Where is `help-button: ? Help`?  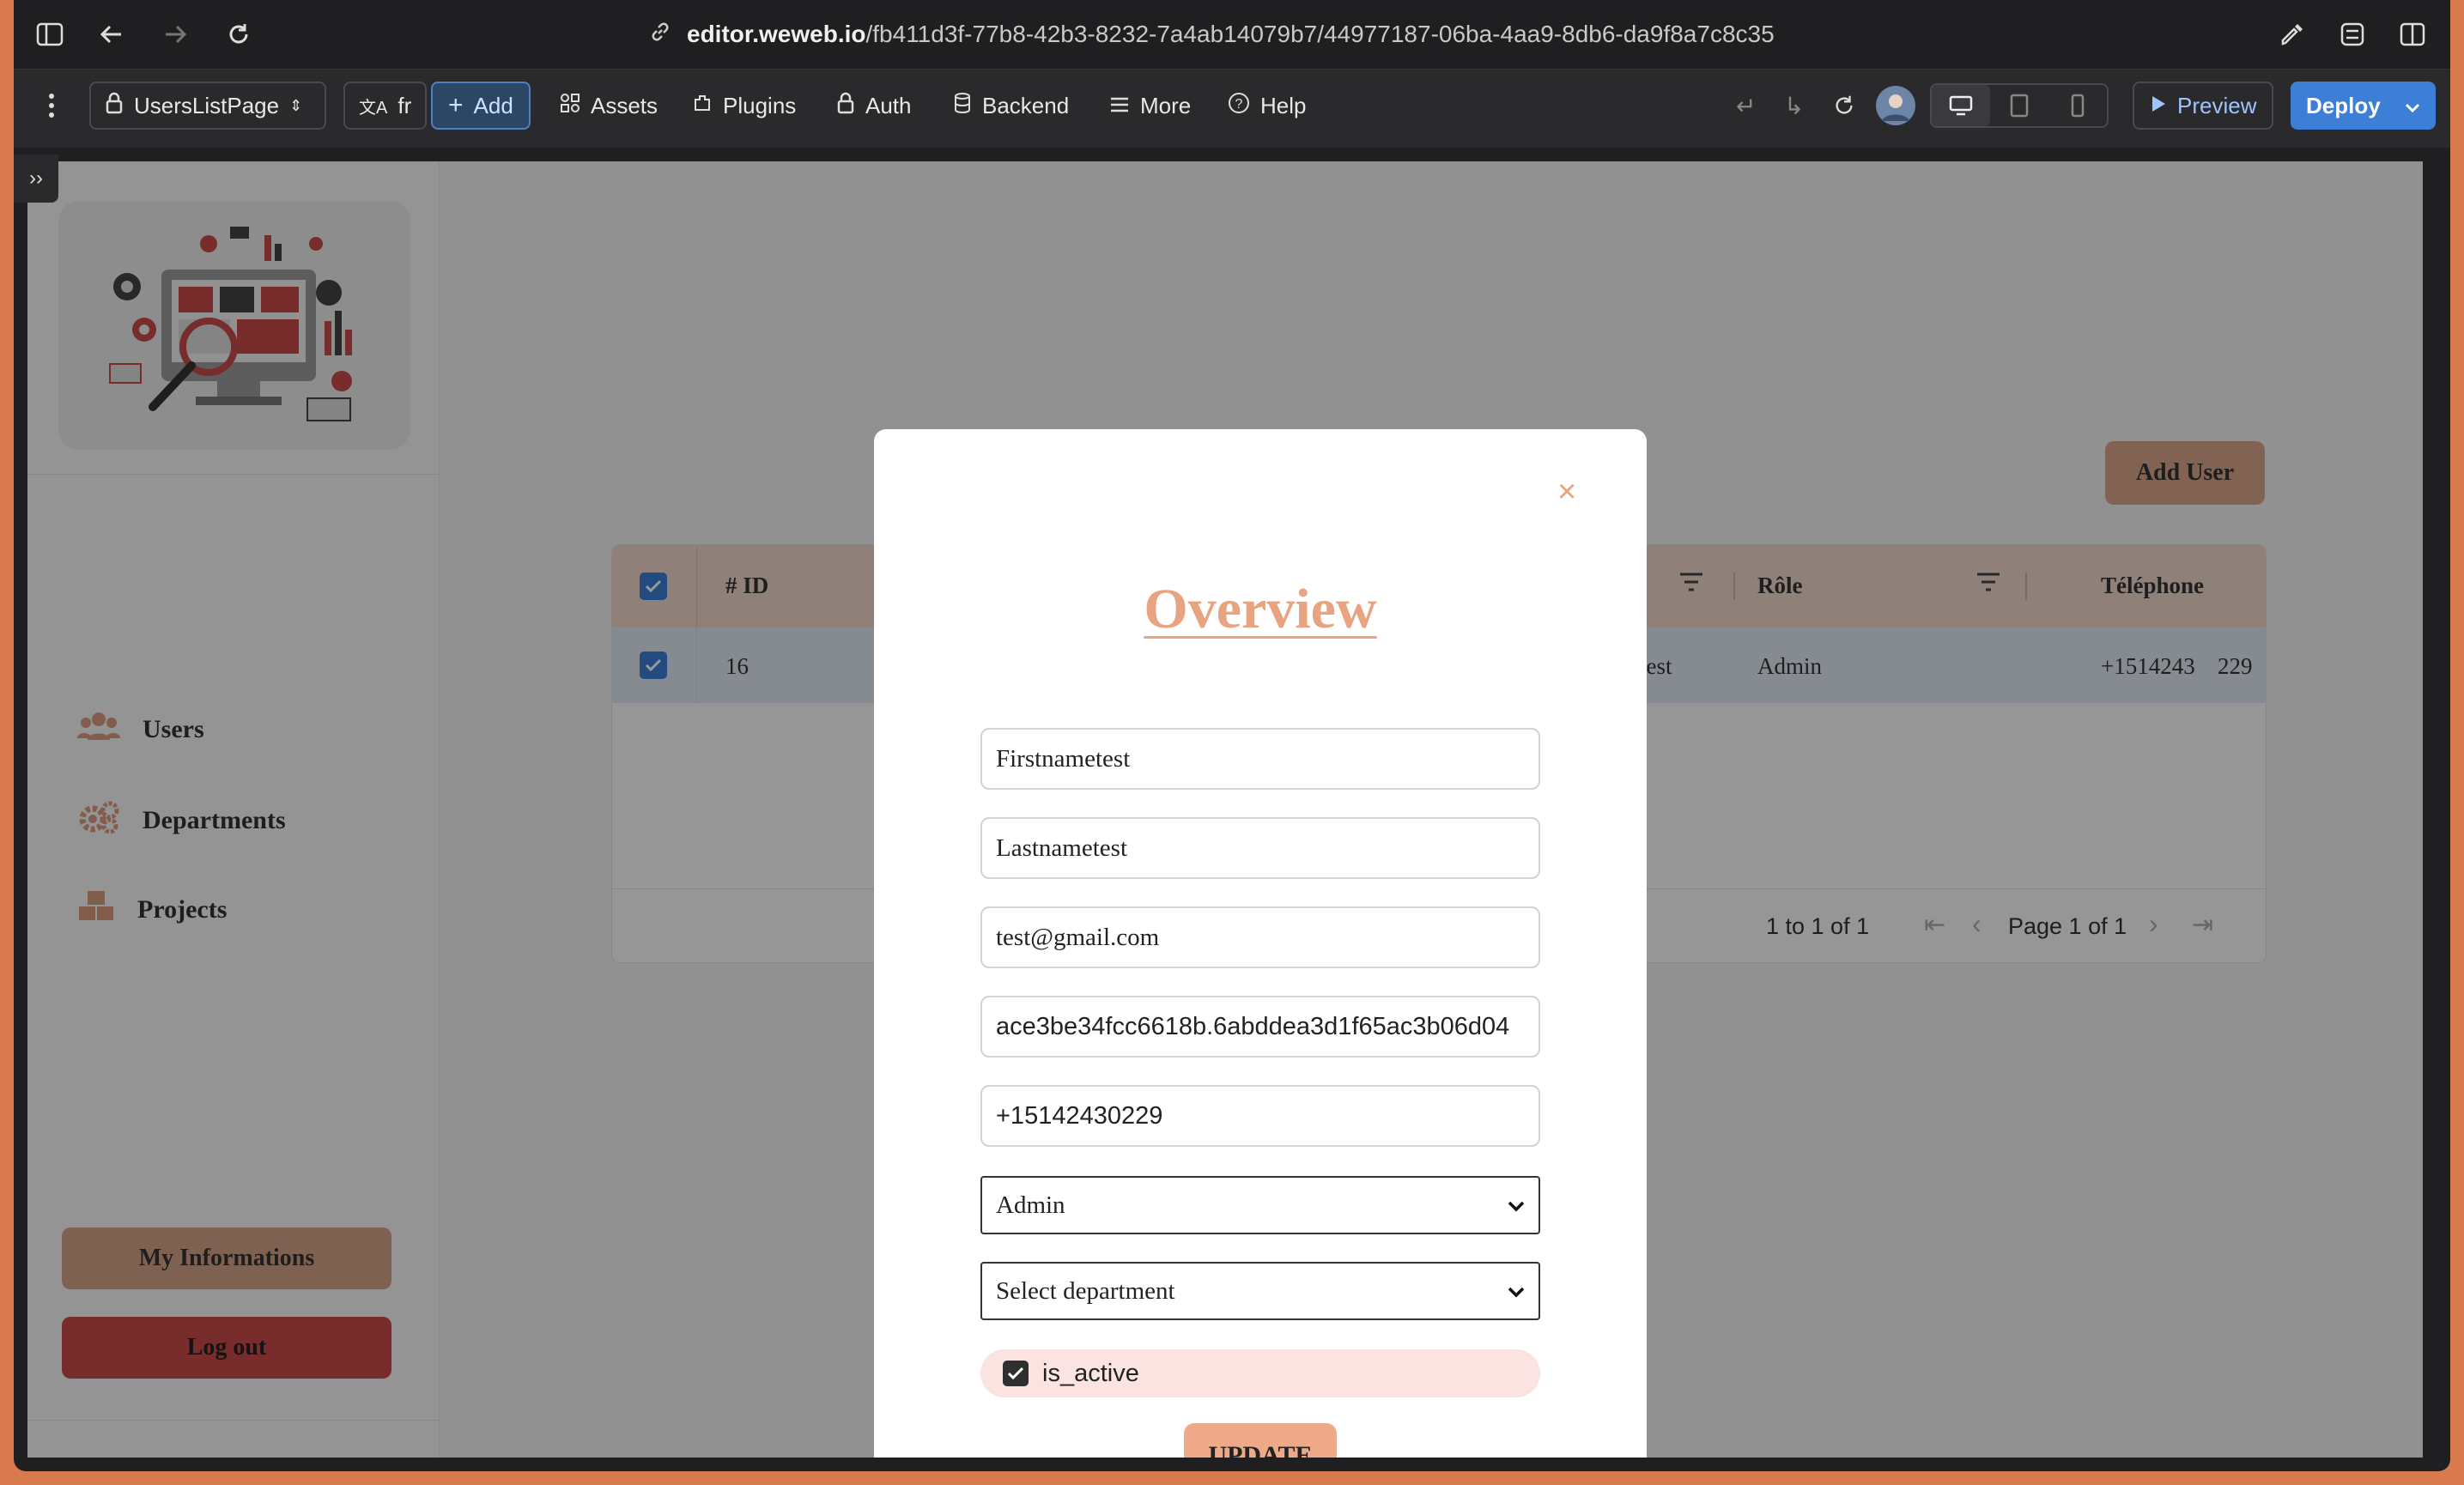 help-button: ? Help is located at coordinates (1267, 106).